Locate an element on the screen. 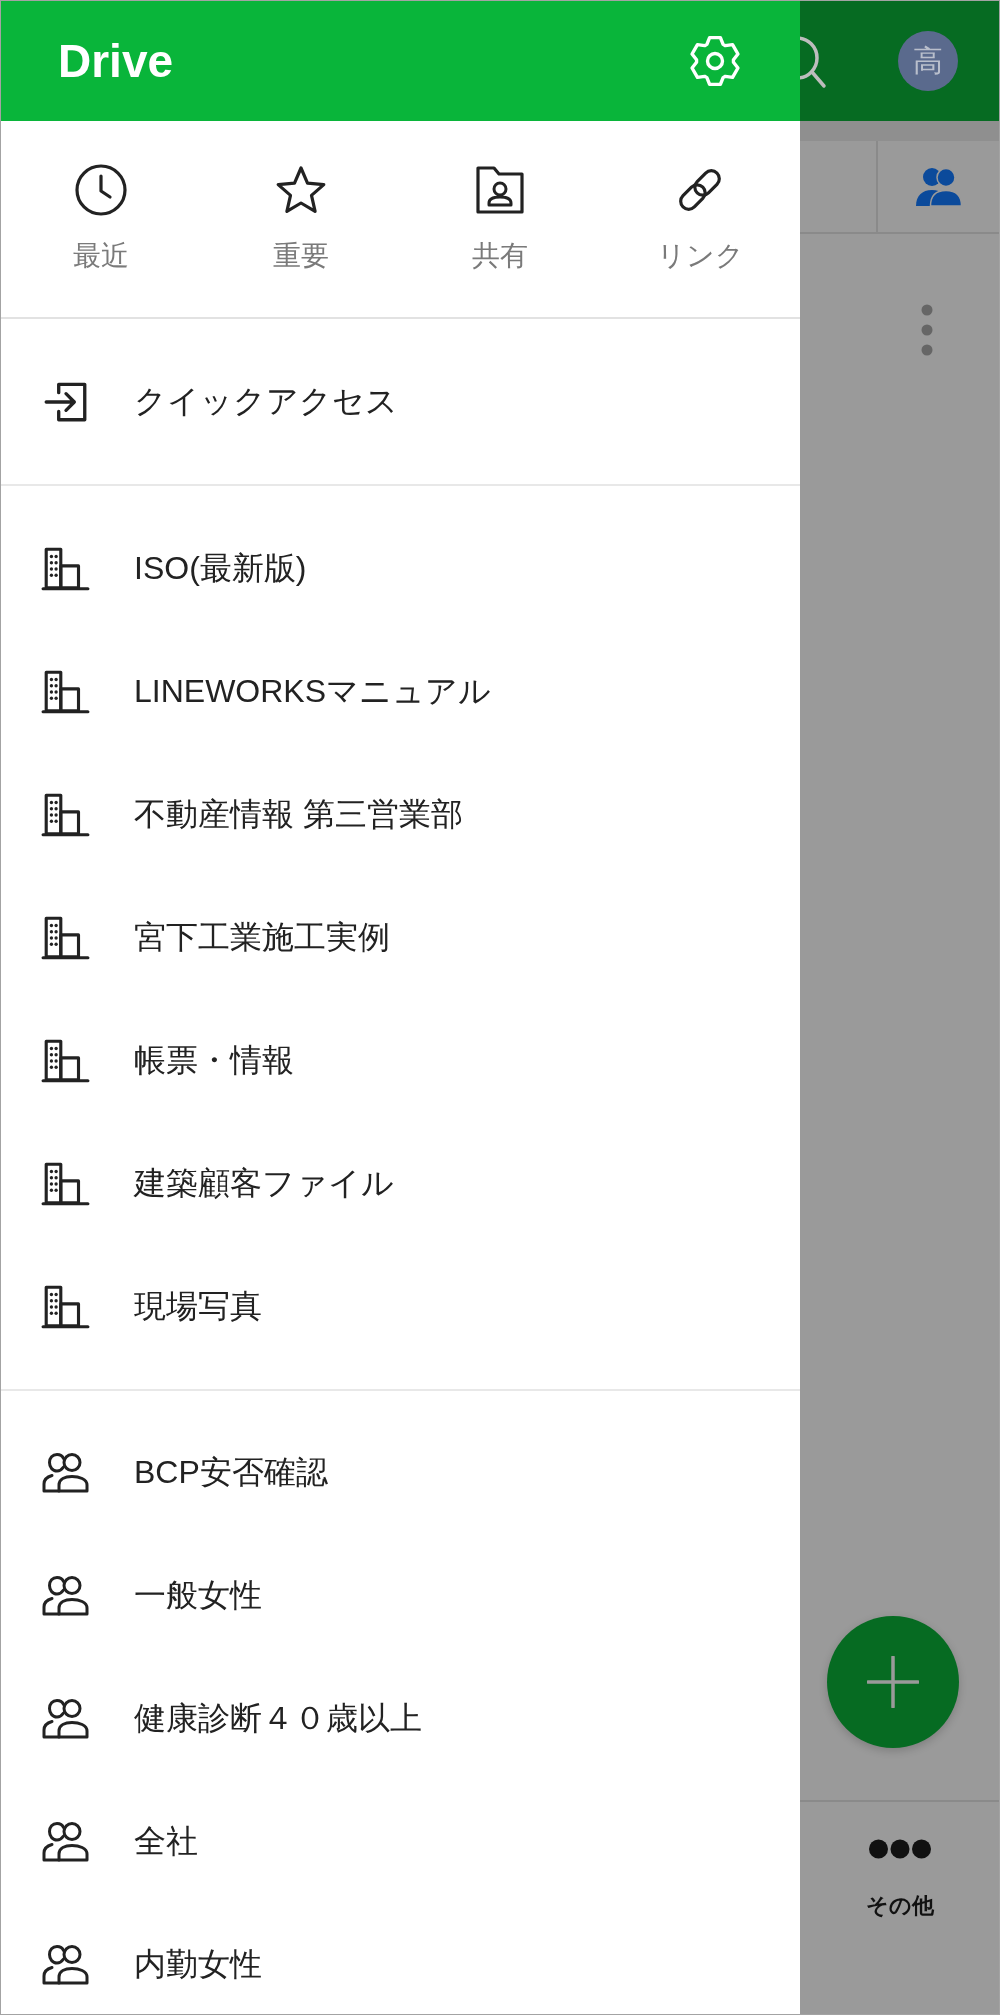 The image size is (1000, 2015). drawer-title: Drive is located at coordinates (116, 61).